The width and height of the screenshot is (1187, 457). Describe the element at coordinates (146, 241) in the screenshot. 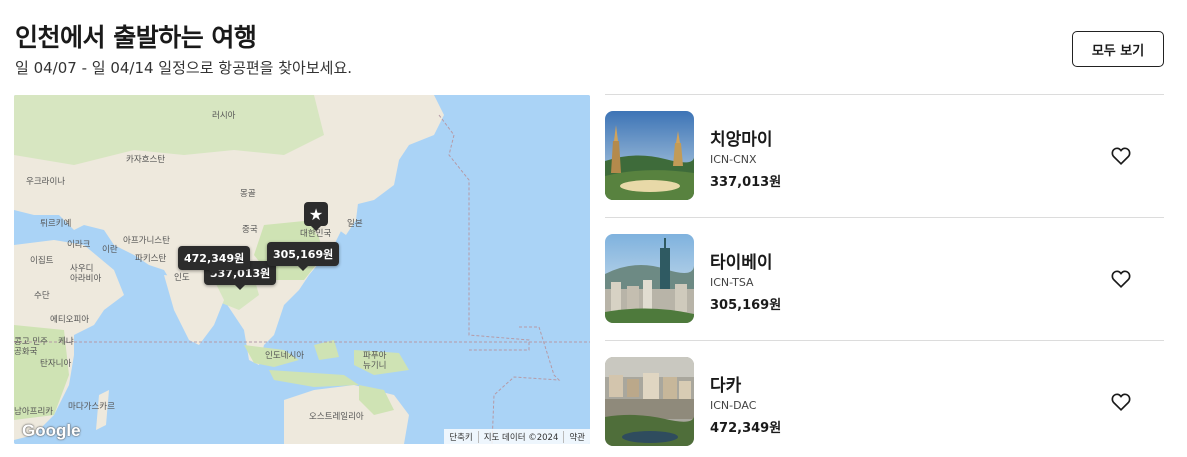

I see `map-label-afghanistan: 아프가니스탄` at that location.